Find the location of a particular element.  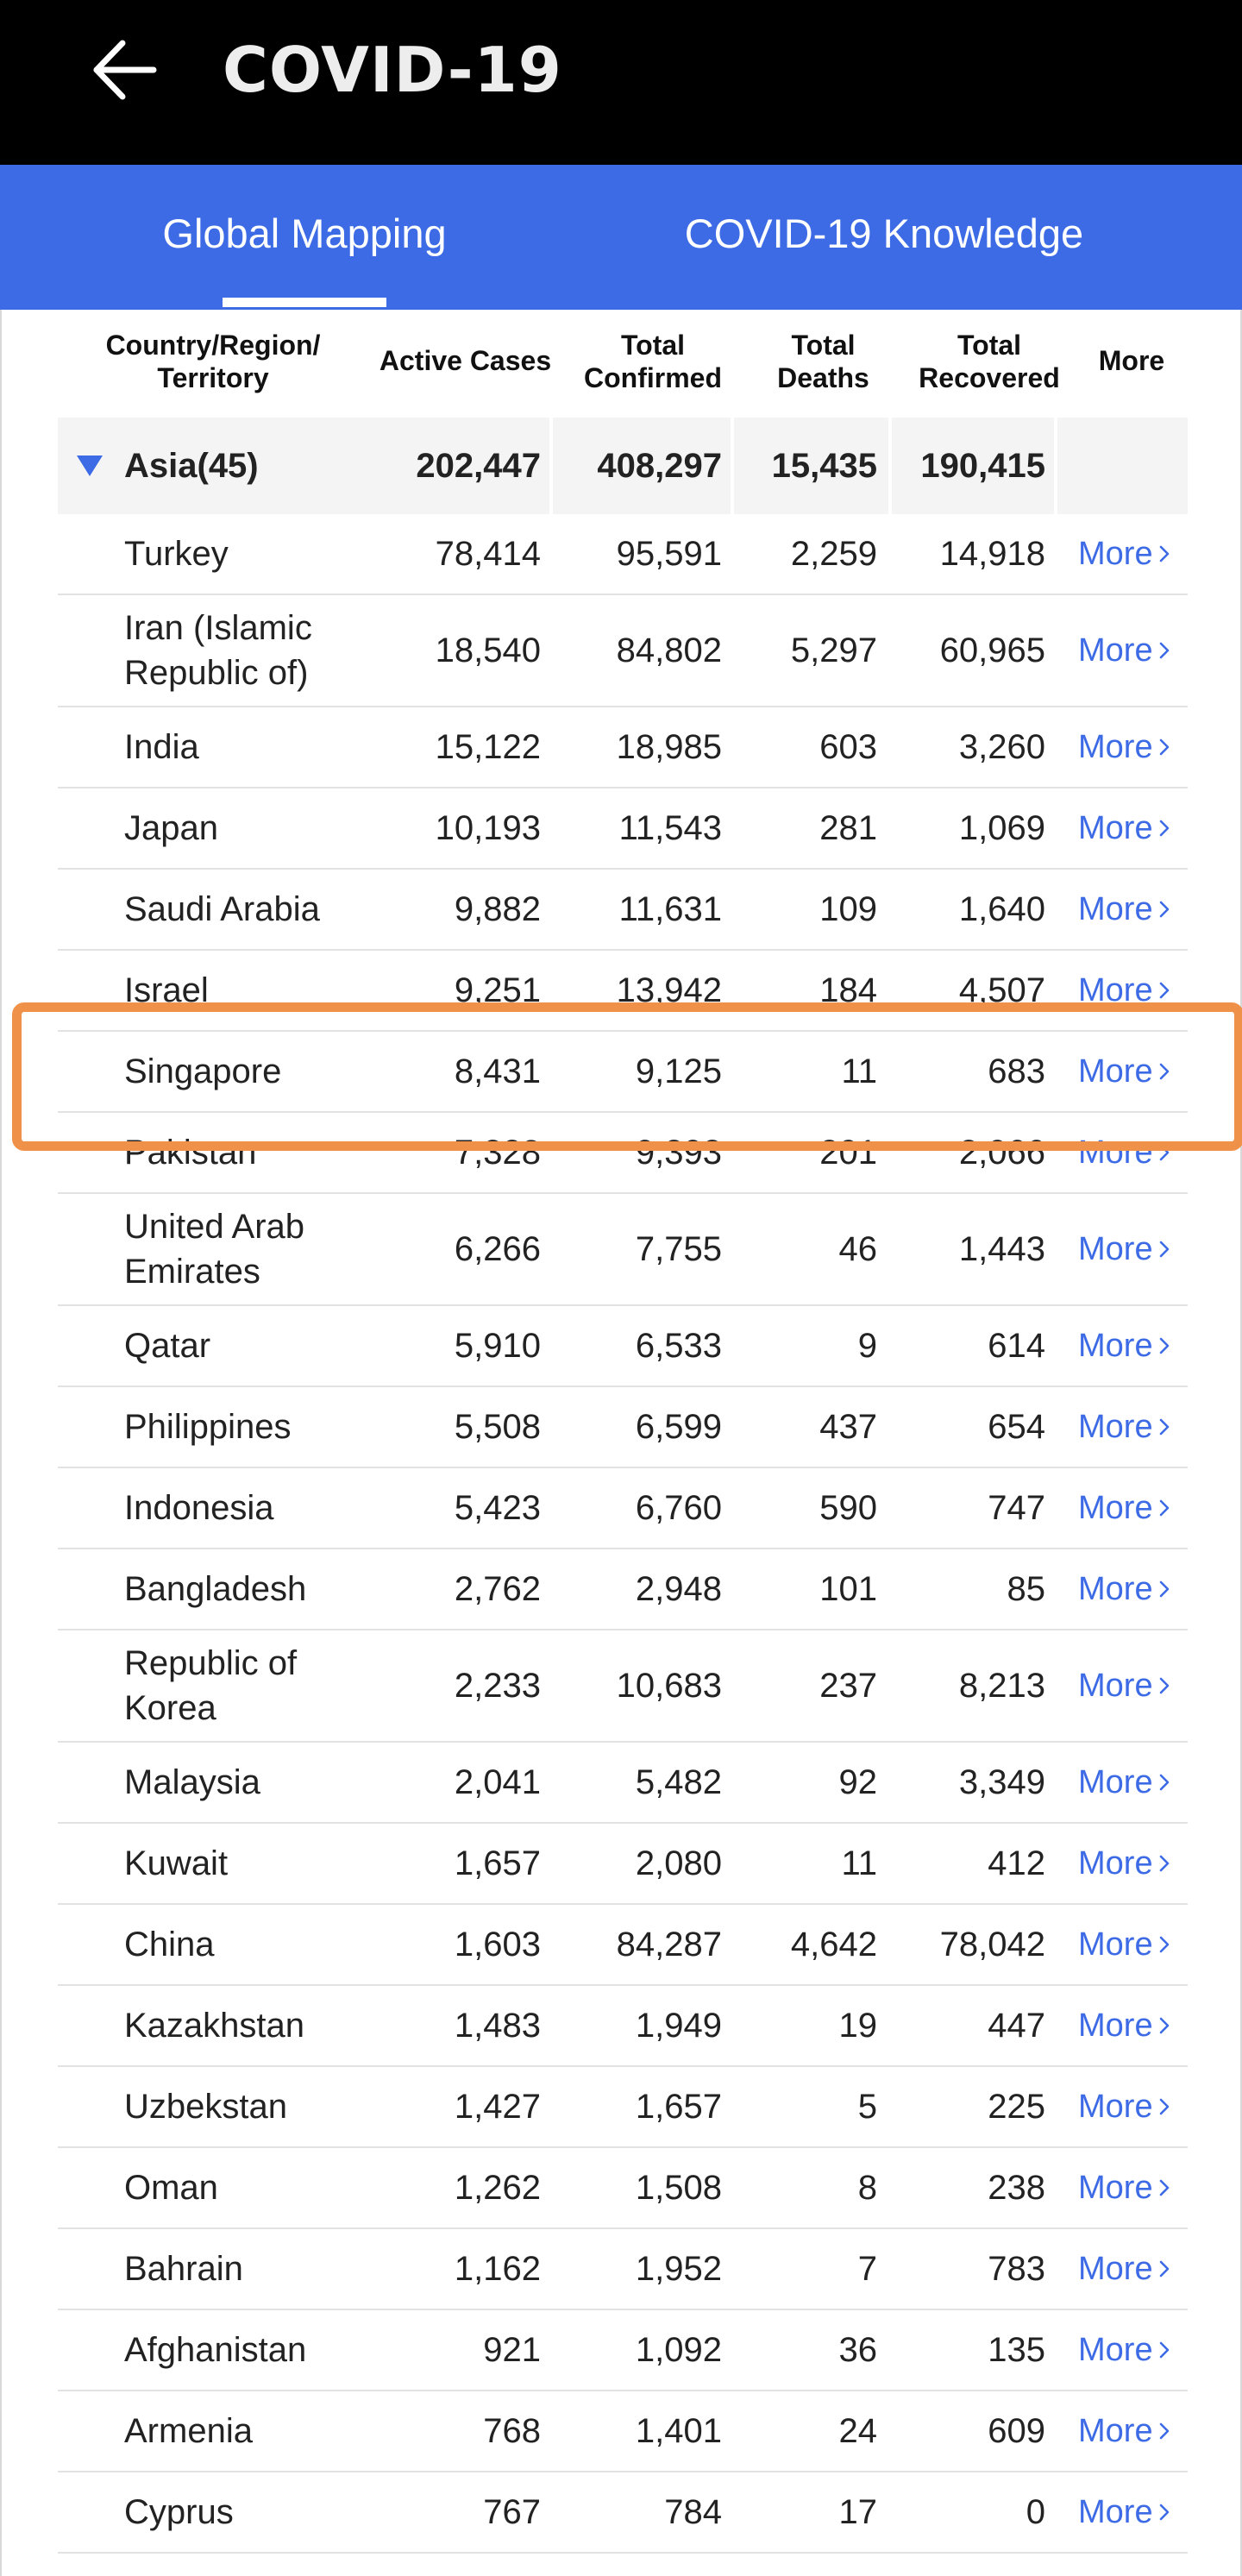

total-confirmed: 18,985 is located at coordinates (669, 746).